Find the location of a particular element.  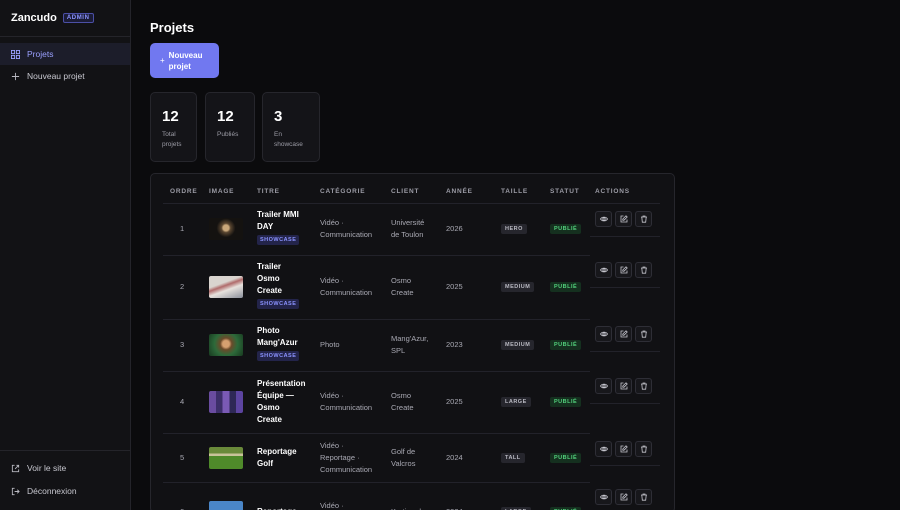

project-title: Photo Mang'AzurSHOWCASE is located at coordinates (278, 344).